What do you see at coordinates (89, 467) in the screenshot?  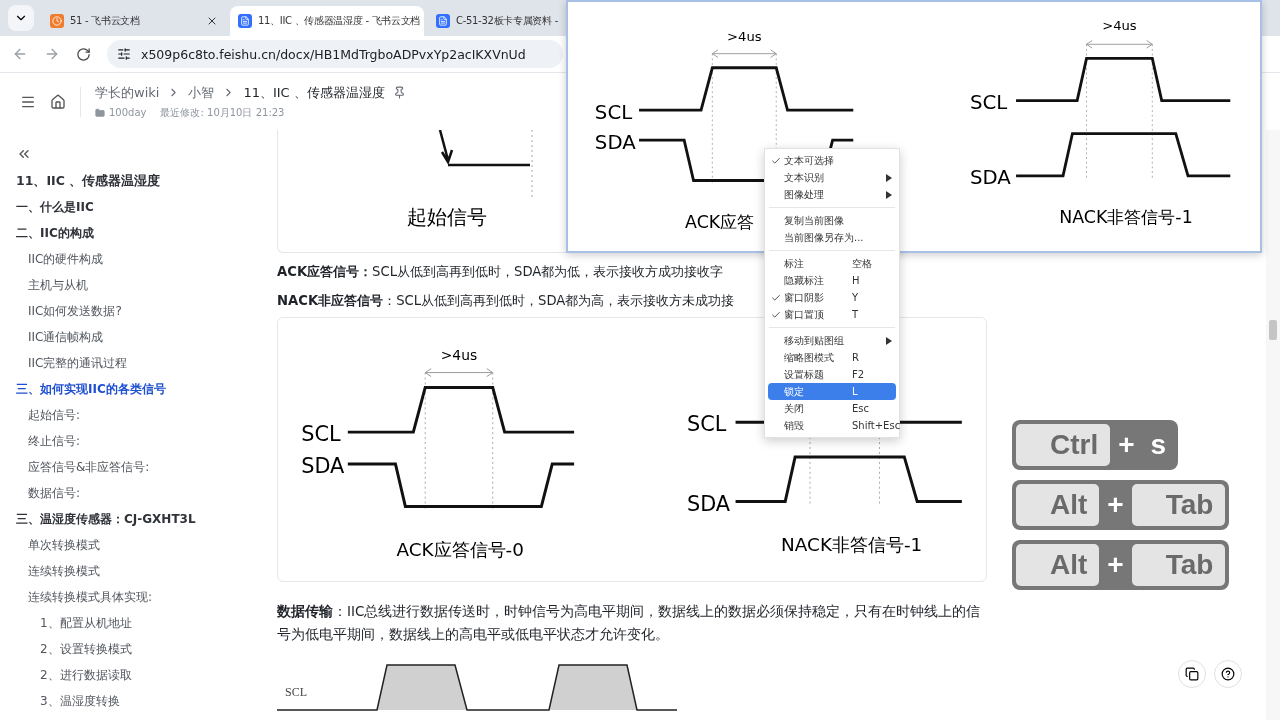 I see `outline-item: 应答信号&非应答信号:` at bounding box center [89, 467].